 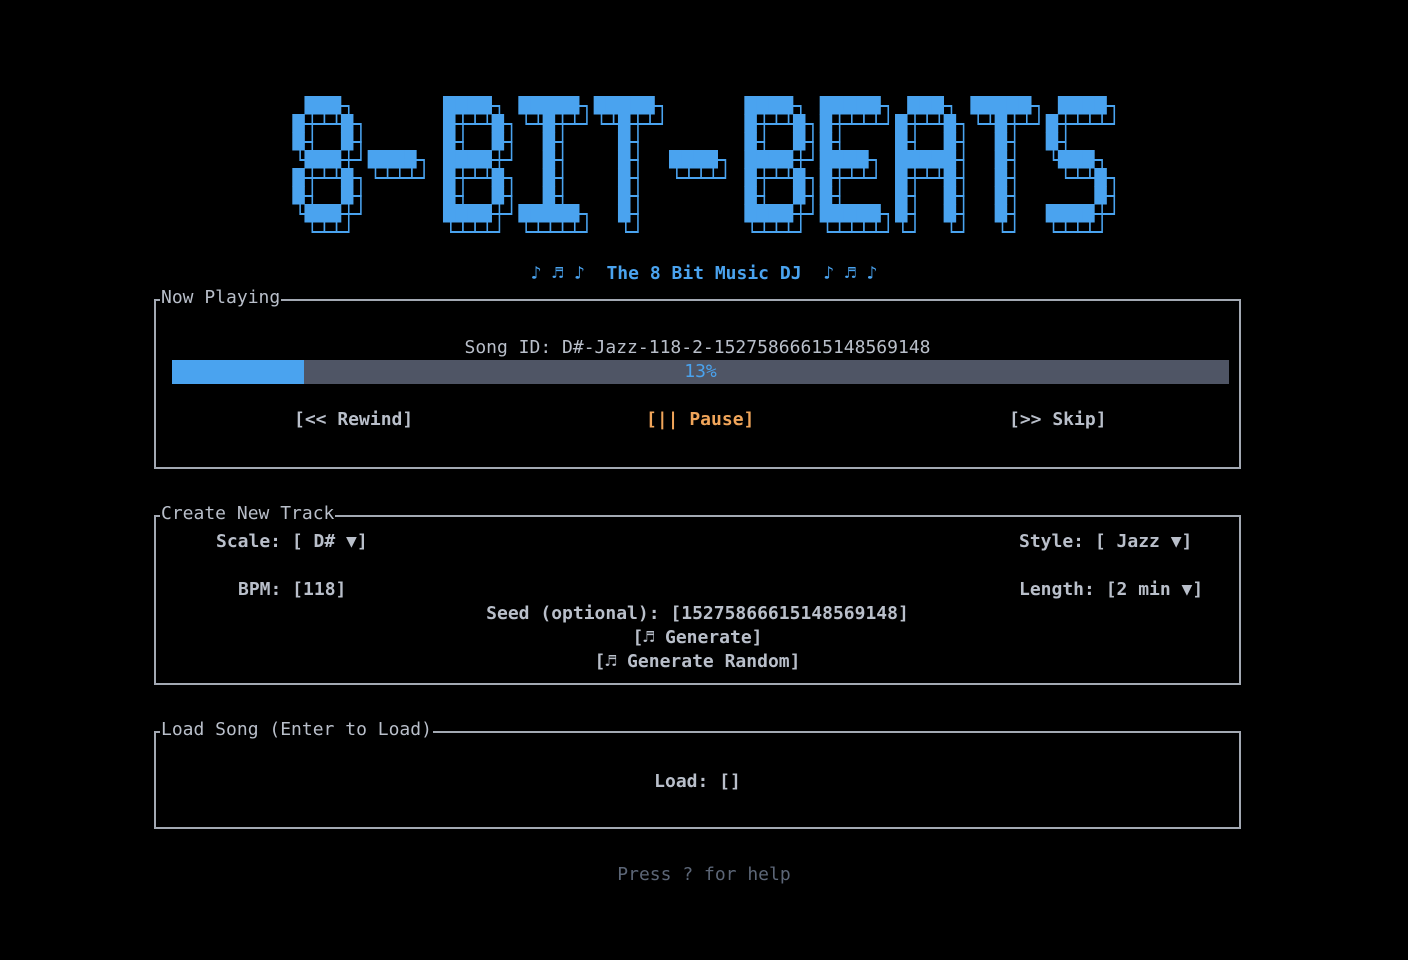 I want to click on rewind-button: [<< Rewind], so click(x=353, y=420).